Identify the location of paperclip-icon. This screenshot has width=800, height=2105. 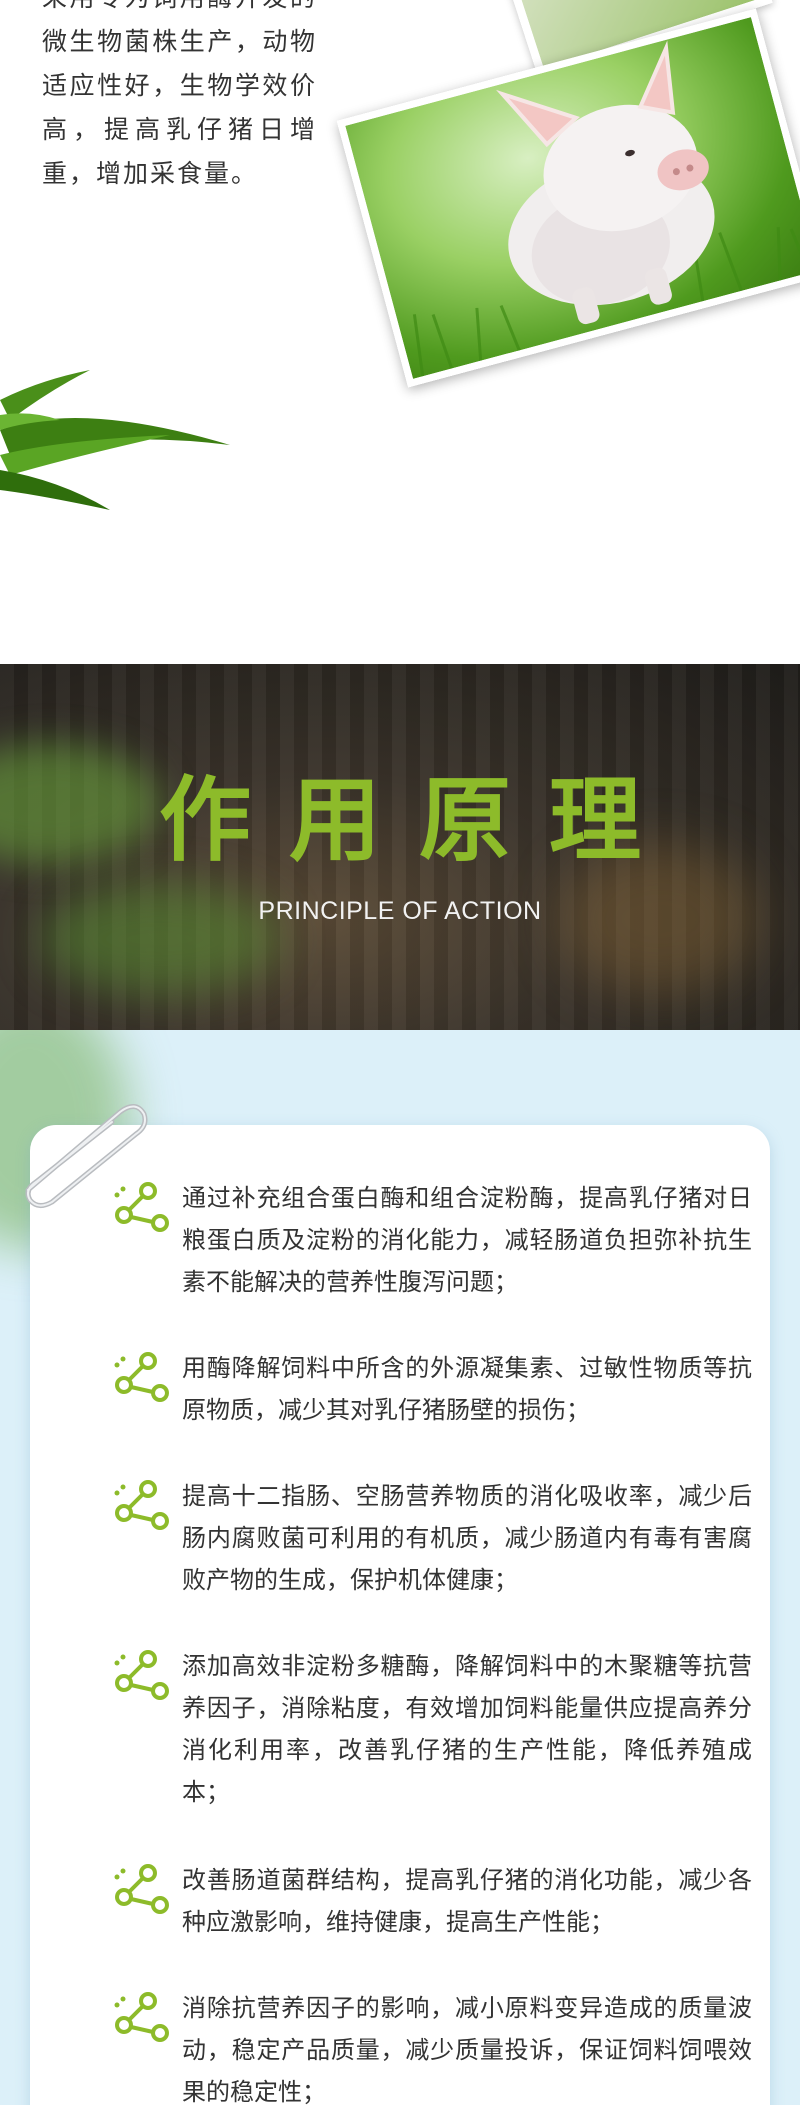
(86, 1156).